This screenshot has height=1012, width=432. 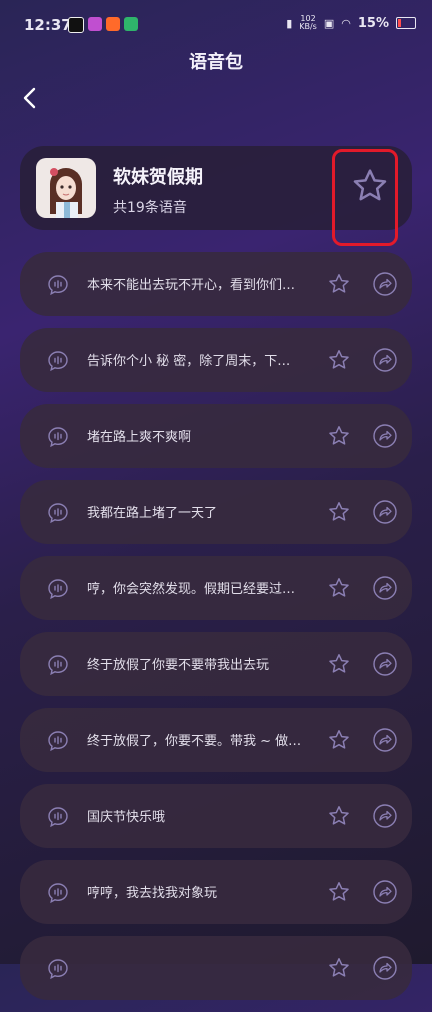 I want to click on battery-percent: 15%, so click(x=373, y=23).